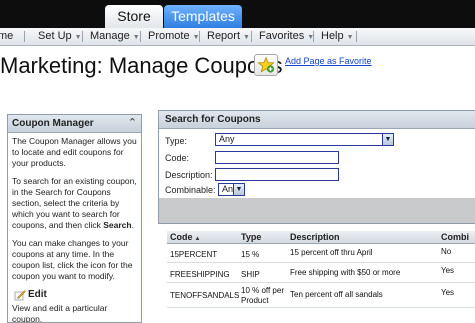 The image size is (475, 323). What do you see at coordinates (227, 139) in the screenshot?
I see `type-select-value: Any` at bounding box center [227, 139].